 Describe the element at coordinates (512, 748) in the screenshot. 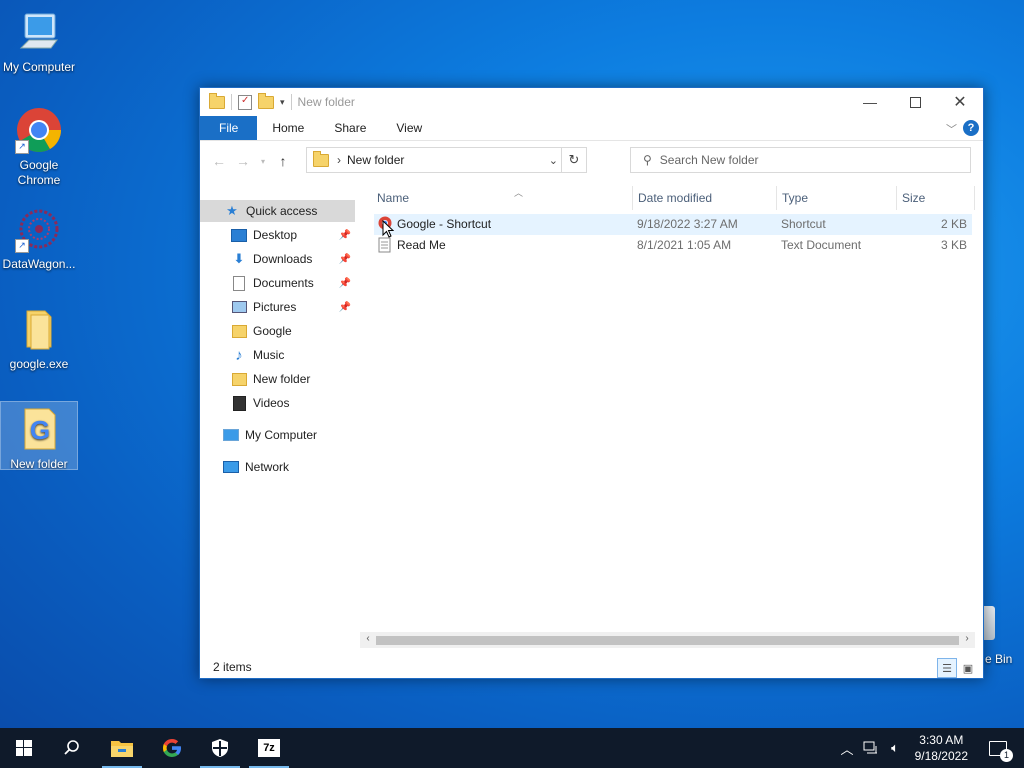

I see `taskbar: 7z ︿ 🔈︎ 3:30 AM 9/18/2022 1` at that location.